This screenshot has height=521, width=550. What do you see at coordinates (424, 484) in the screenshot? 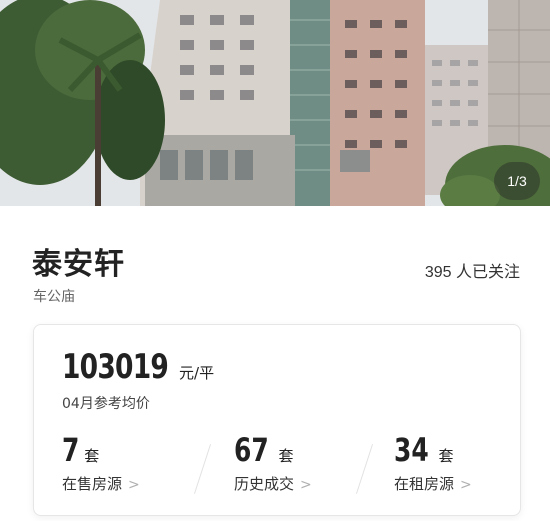
I see `stat-for-rent-label: 在租房源` at bounding box center [424, 484].